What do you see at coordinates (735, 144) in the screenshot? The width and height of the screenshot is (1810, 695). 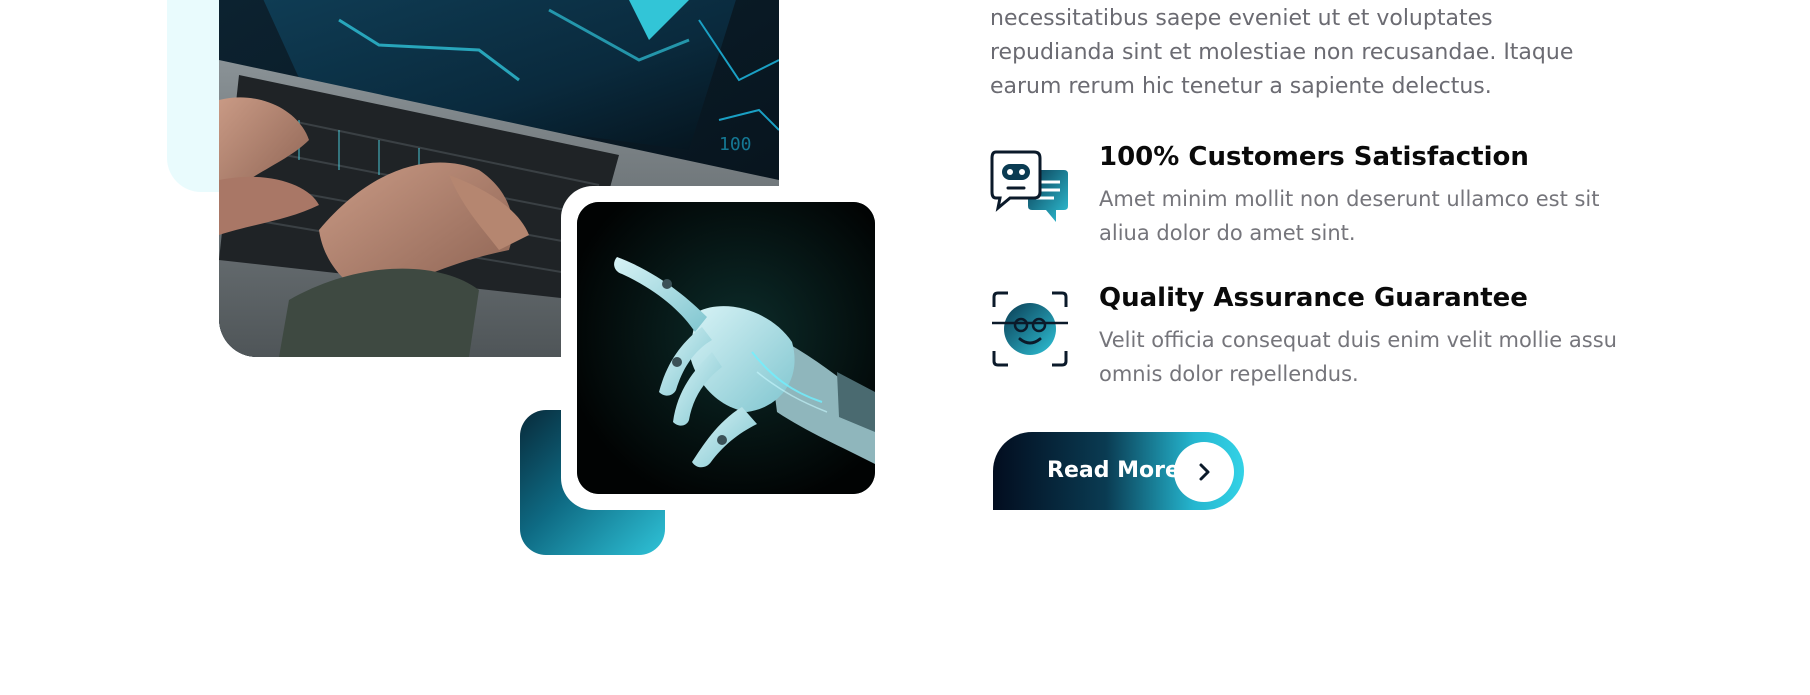 I see `svg-text: 100` at bounding box center [735, 144].